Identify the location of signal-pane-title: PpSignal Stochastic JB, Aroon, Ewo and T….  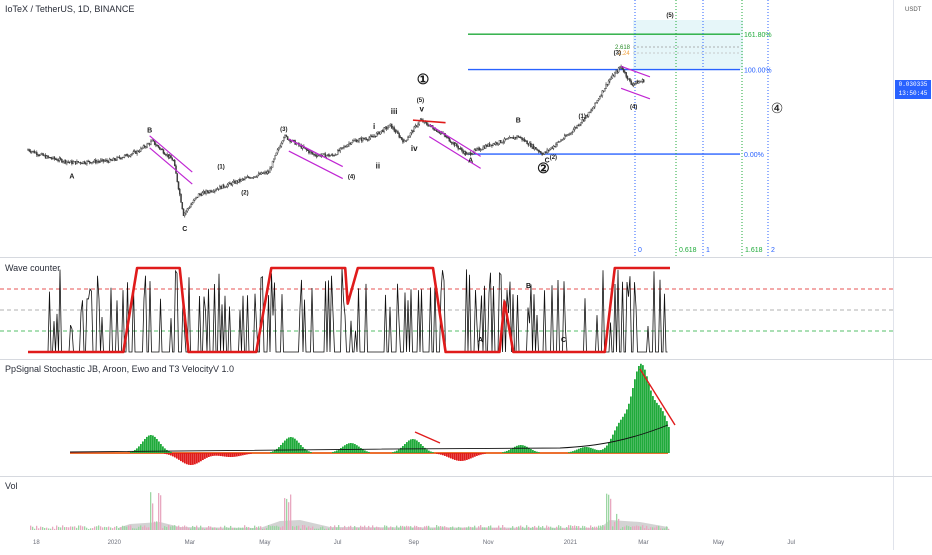
(119, 369).